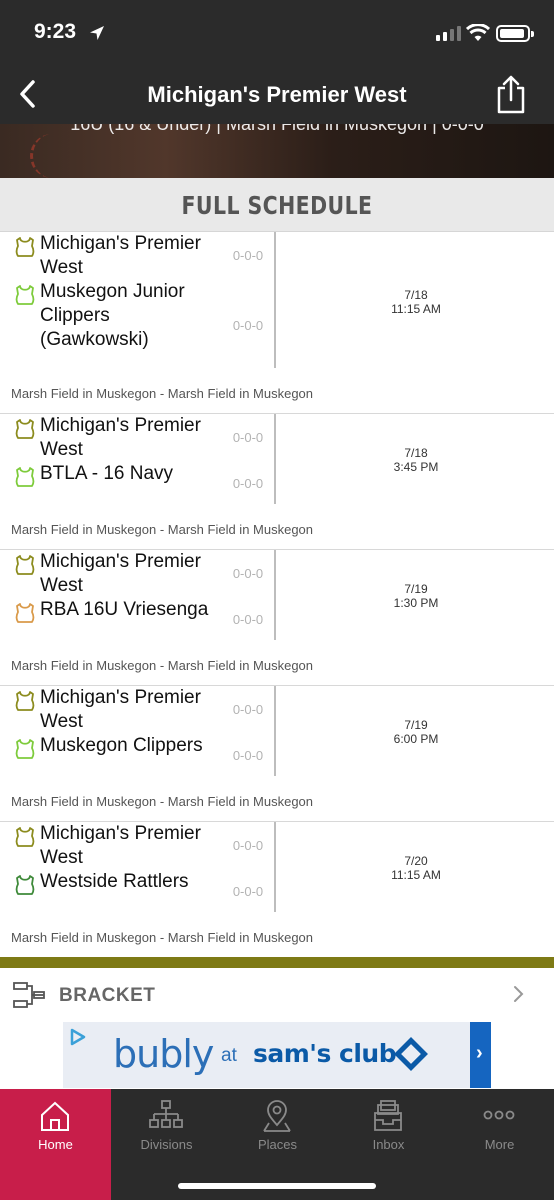 The image size is (554, 1200). What do you see at coordinates (107, 473) in the screenshot?
I see `away-team-name: BTLA - 16 Navy` at bounding box center [107, 473].